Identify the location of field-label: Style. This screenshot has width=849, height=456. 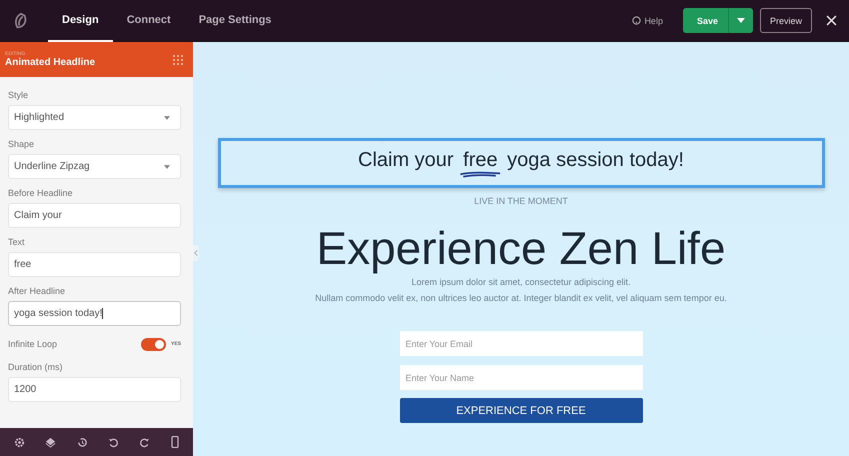
(19, 95).